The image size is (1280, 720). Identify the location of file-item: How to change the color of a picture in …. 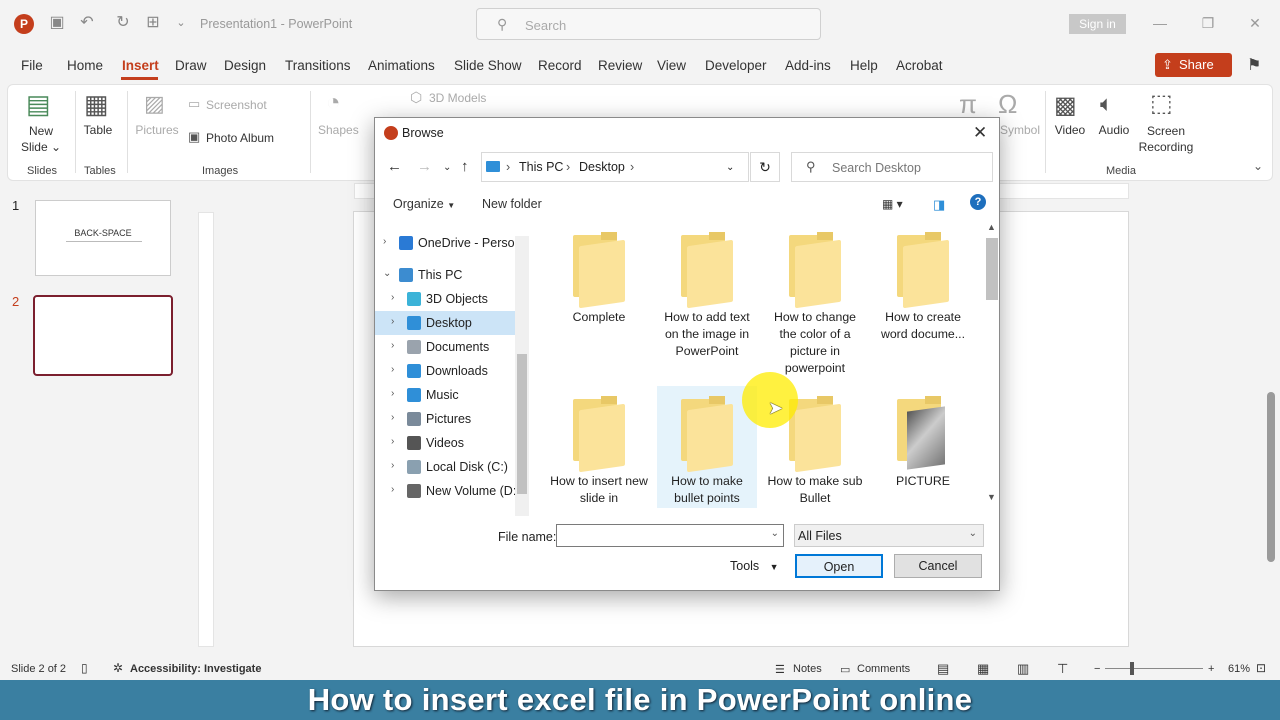
(815, 302).